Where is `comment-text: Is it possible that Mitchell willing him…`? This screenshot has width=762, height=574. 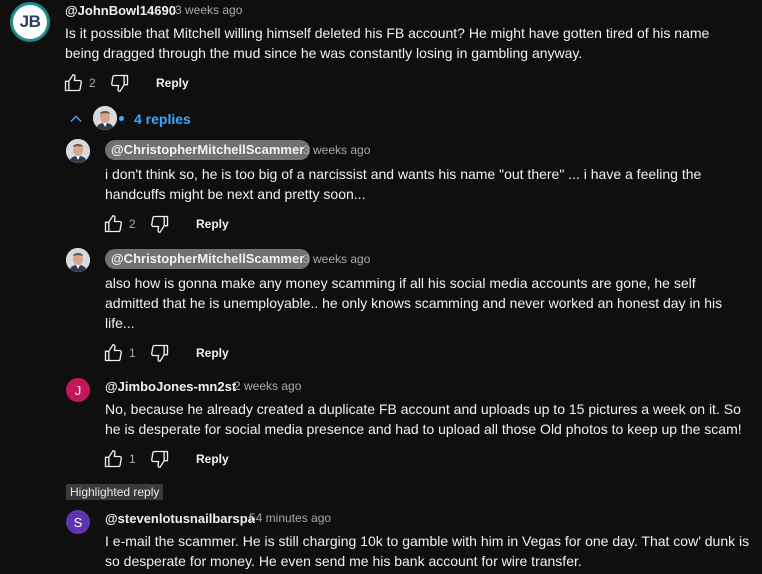
comment-text: Is it possible that Mitchell willing him… is located at coordinates (387, 43).